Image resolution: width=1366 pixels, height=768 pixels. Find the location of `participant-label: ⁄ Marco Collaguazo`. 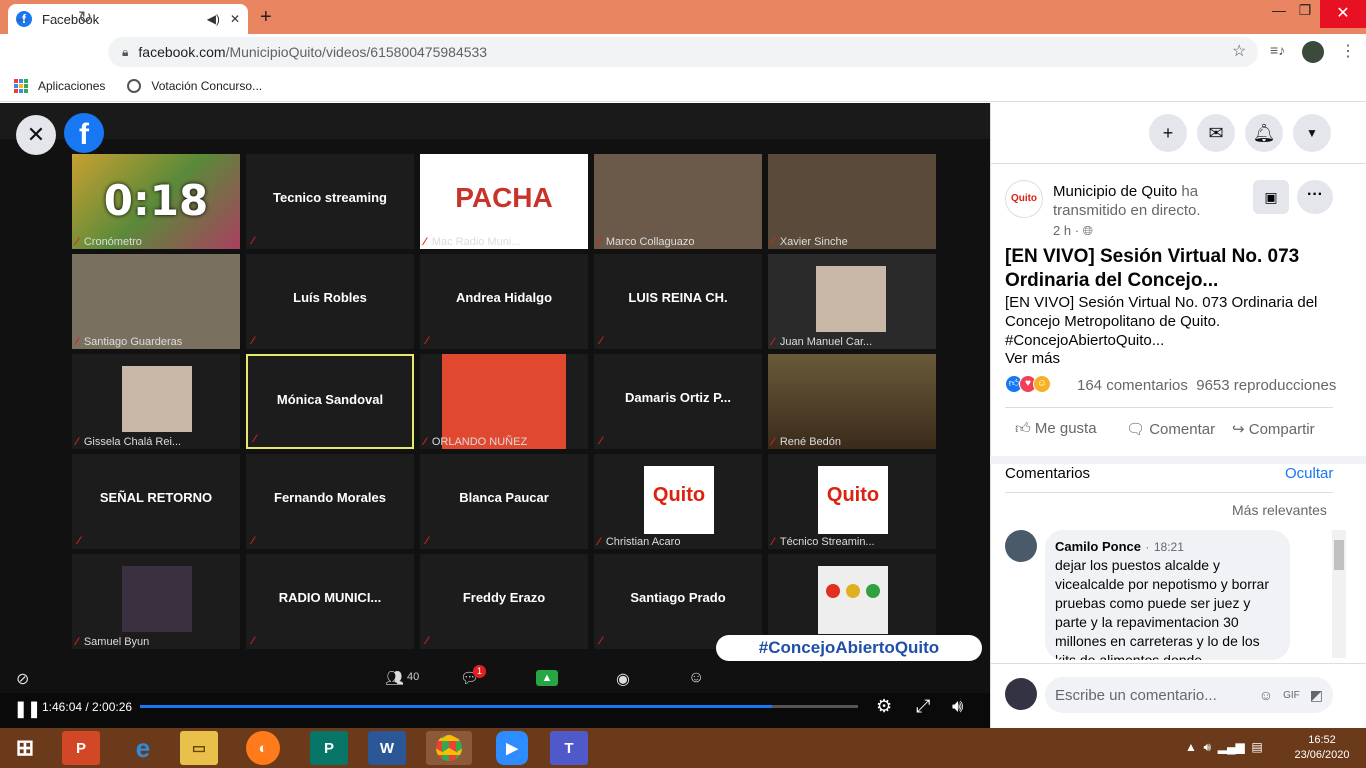

participant-label: ⁄ Marco Collaguazo is located at coordinates (646, 242).